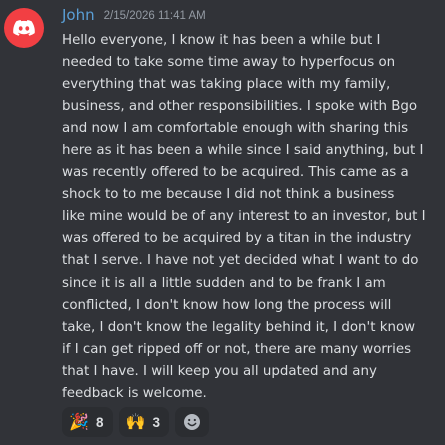 This screenshot has width=445, height=445. Describe the element at coordinates (79, 421) in the screenshot. I see `party-popper-icon: 🎉` at that location.